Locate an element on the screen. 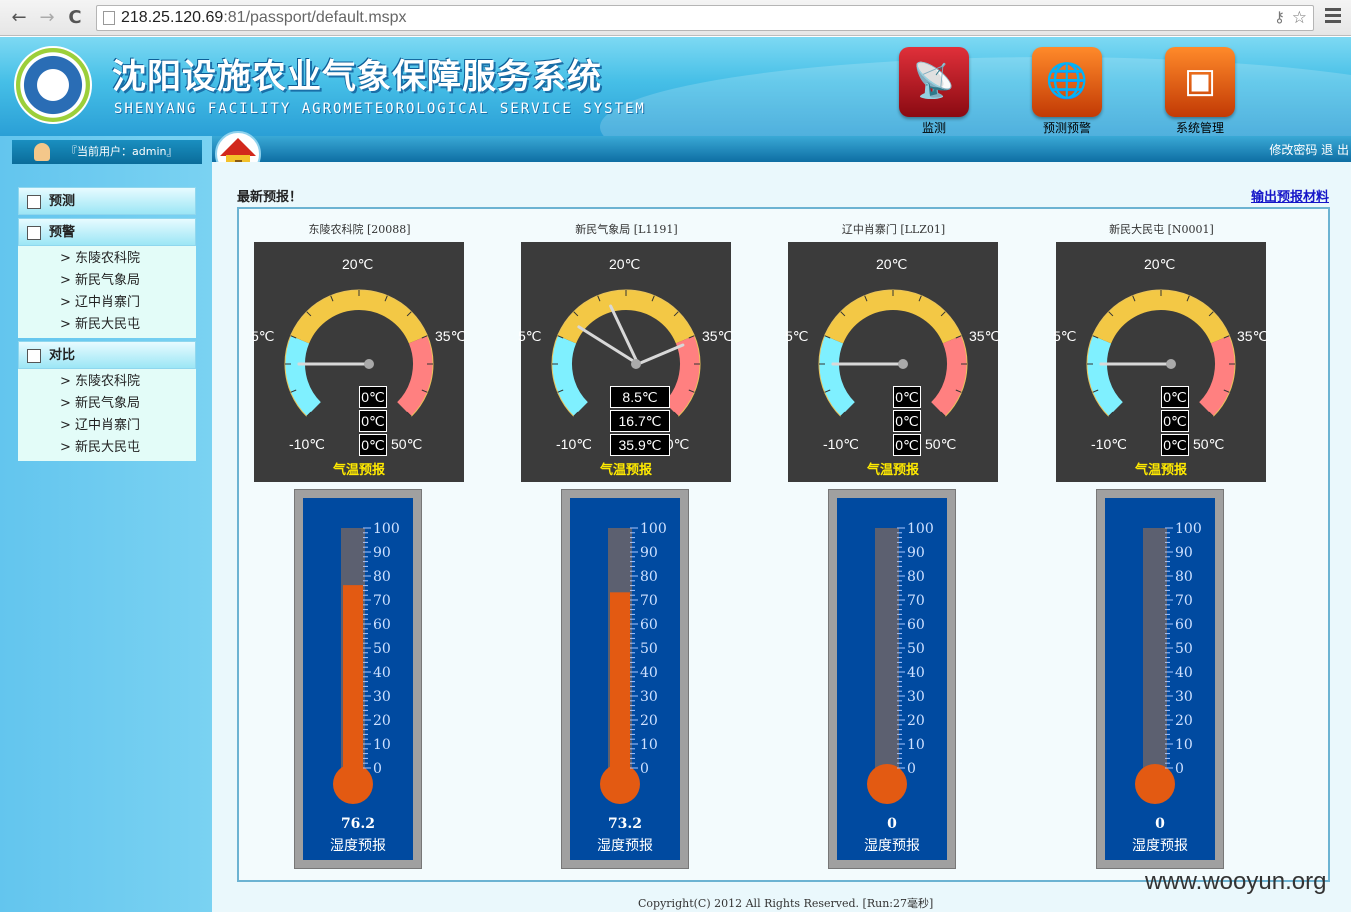 The height and width of the screenshot is (912, 1351). bookmark-star-icon: ☆ is located at coordinates (1299, 18).